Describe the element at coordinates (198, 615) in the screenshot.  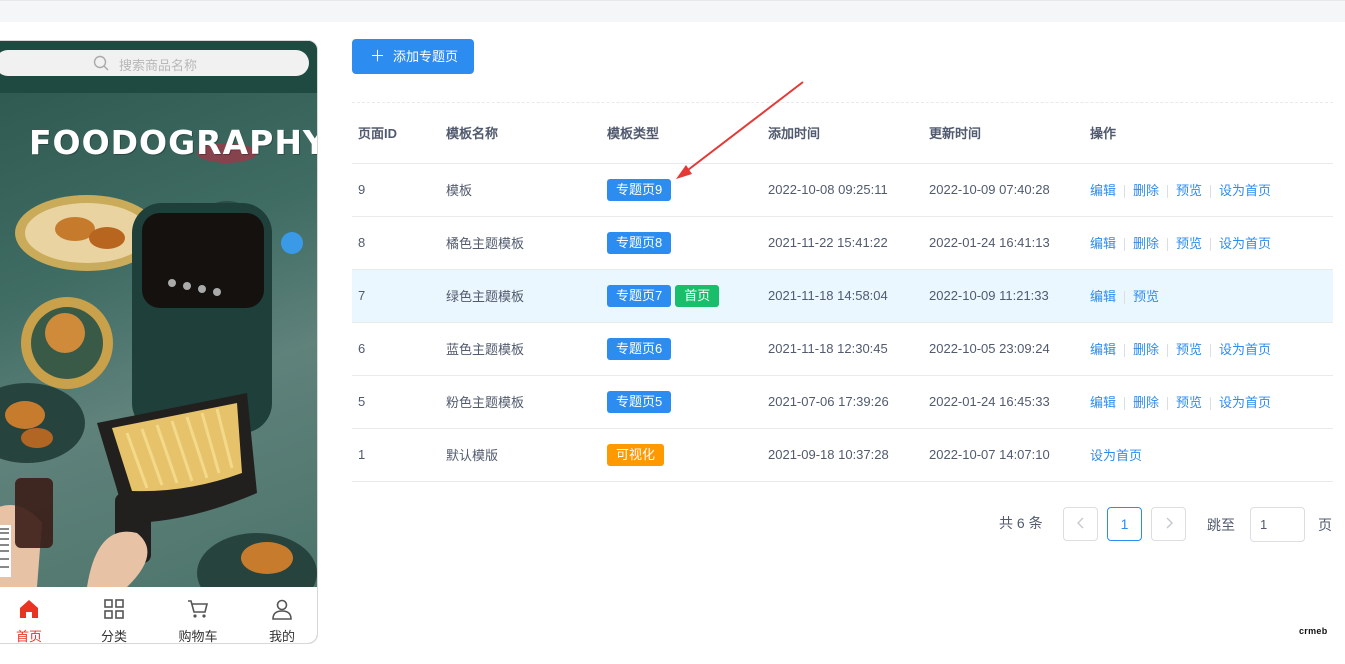
I see `tab-cart: 购物车` at that location.